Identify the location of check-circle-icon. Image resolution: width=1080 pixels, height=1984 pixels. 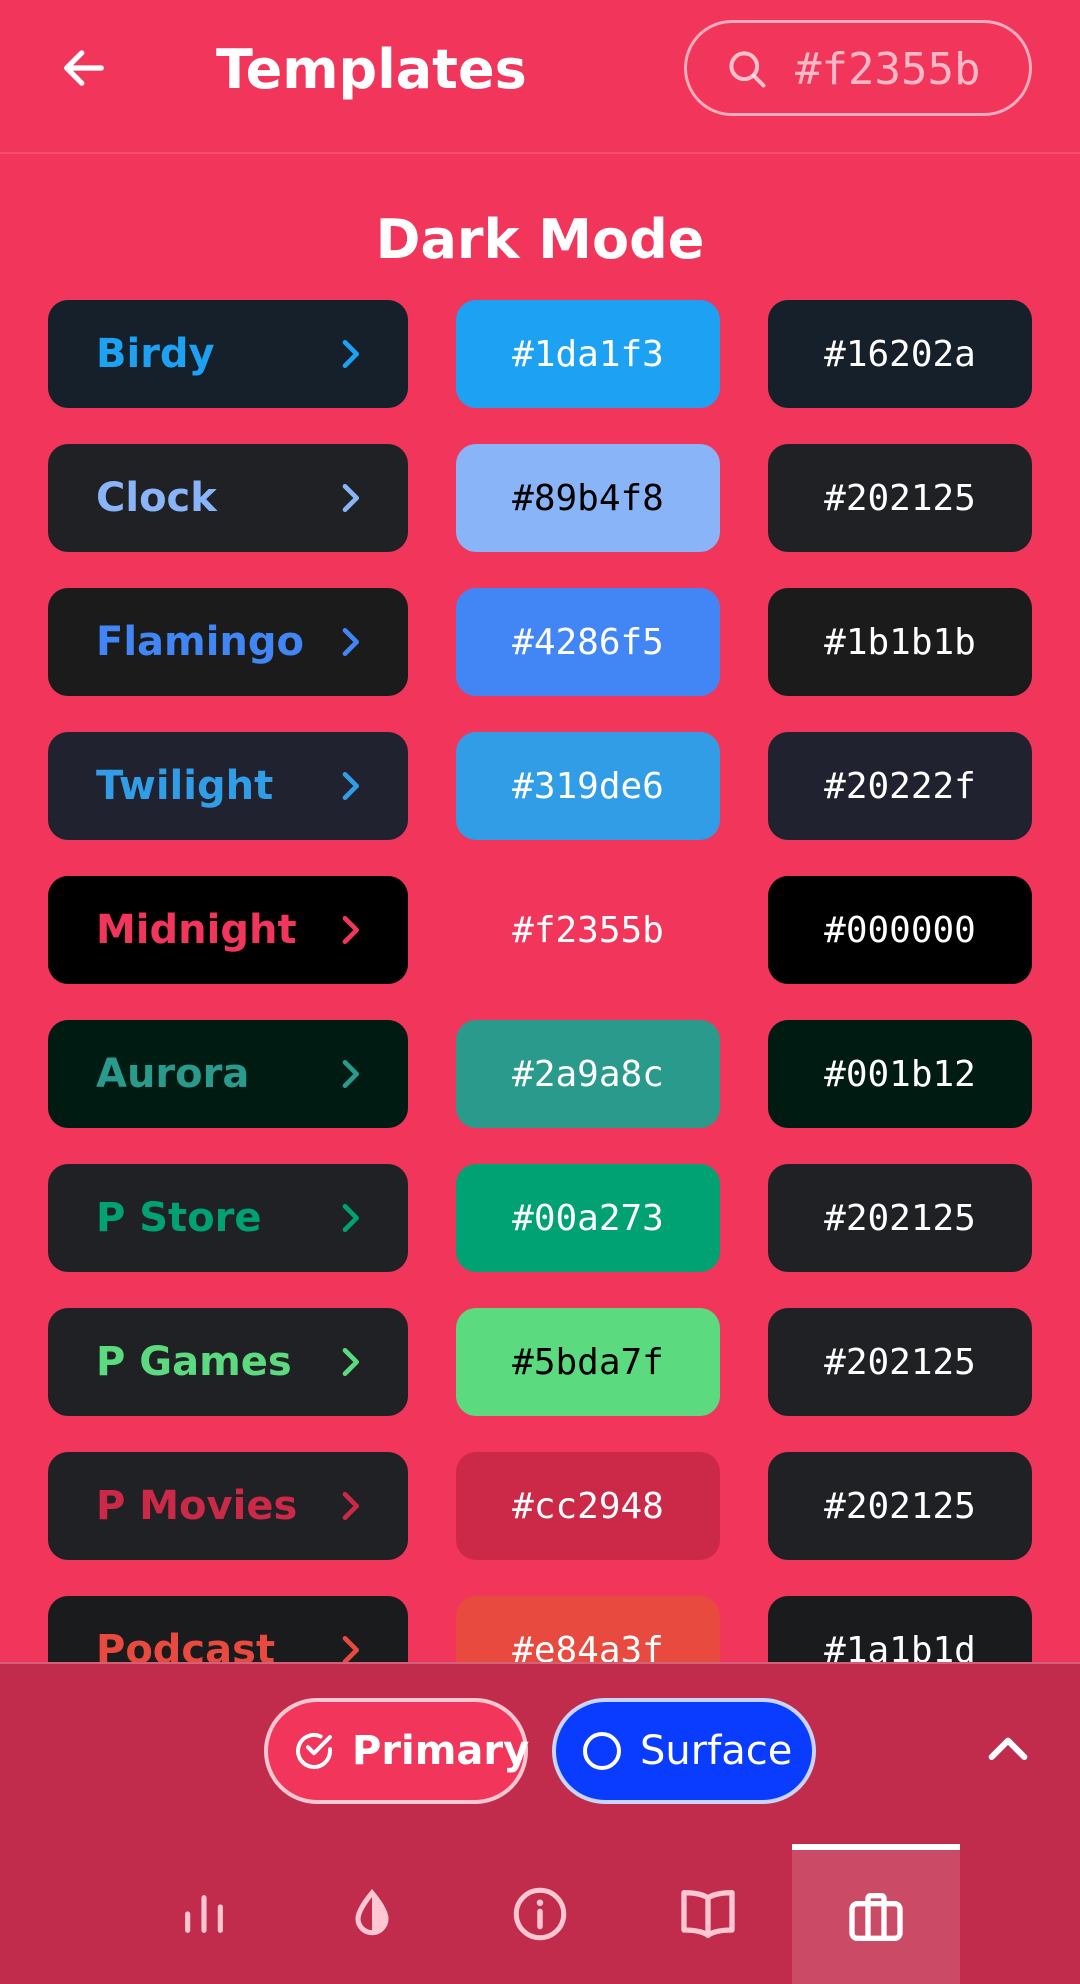
(314, 1751).